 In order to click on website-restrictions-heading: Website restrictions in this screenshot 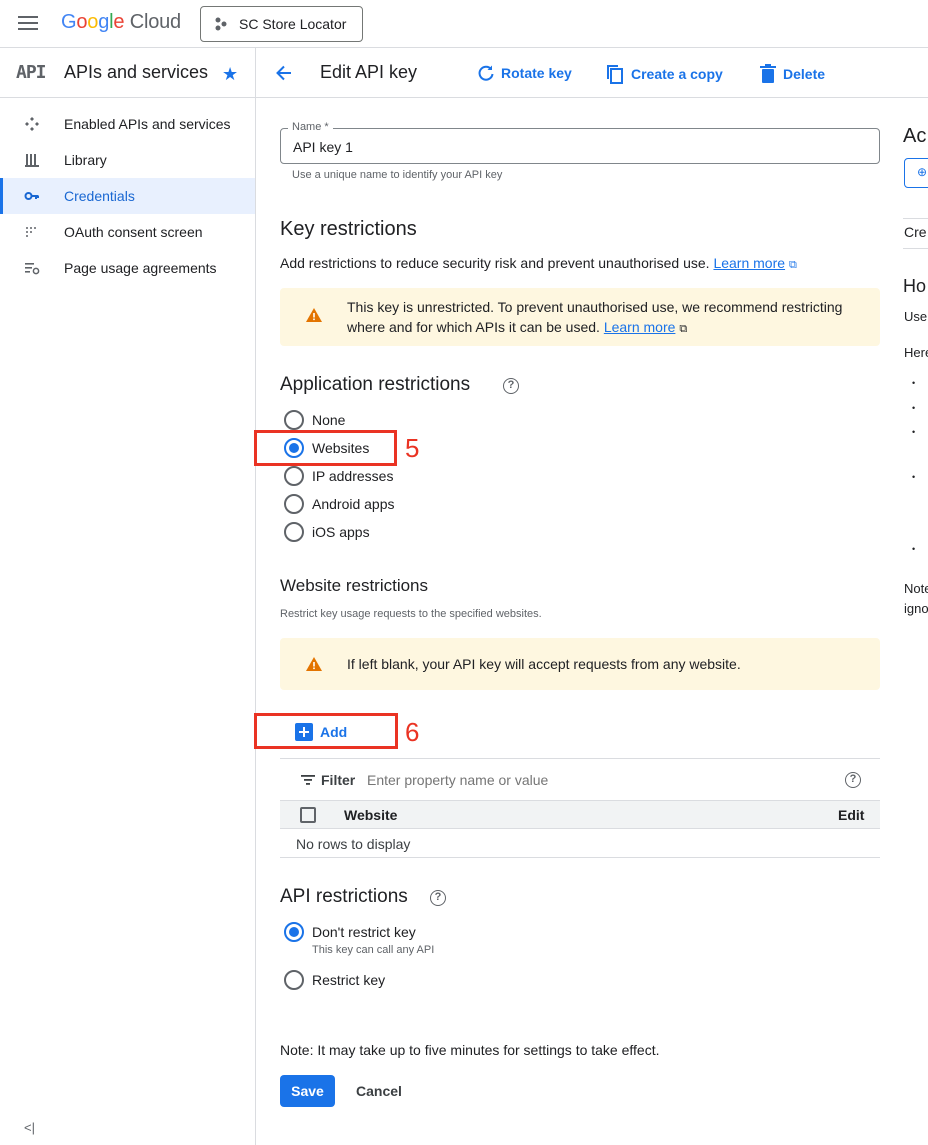, I will do `click(354, 585)`.